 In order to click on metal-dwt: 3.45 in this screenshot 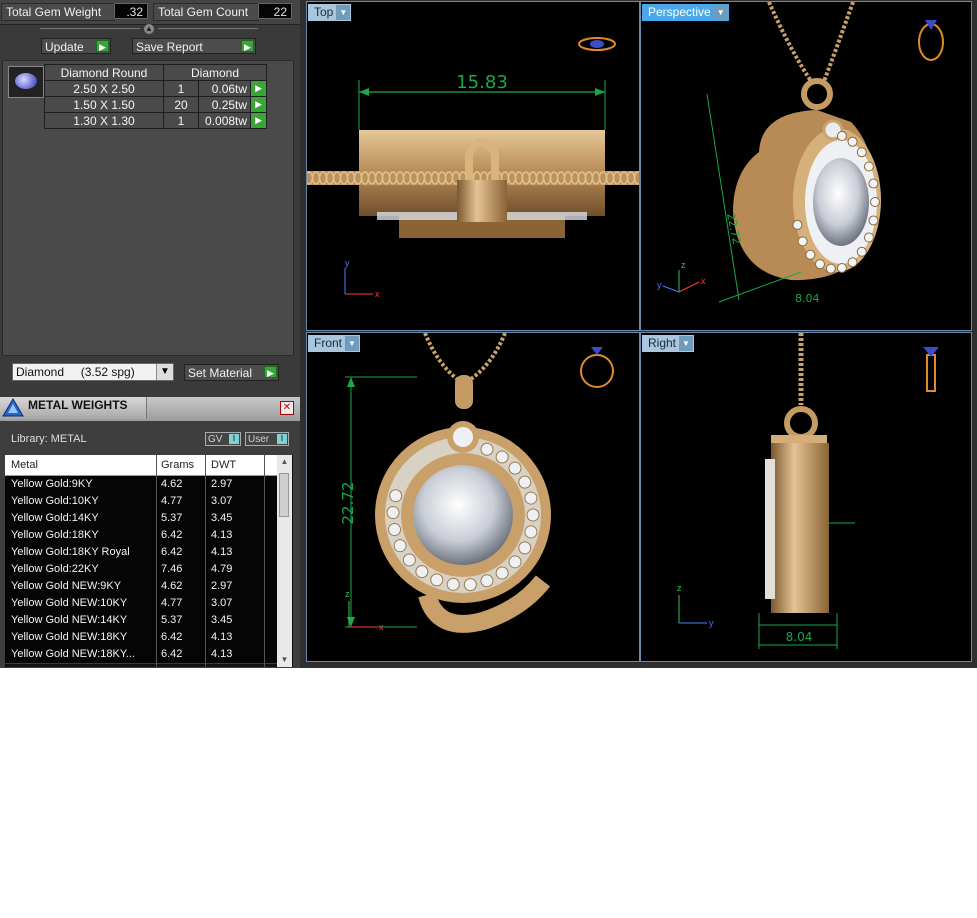, I will do `click(222, 518)`.